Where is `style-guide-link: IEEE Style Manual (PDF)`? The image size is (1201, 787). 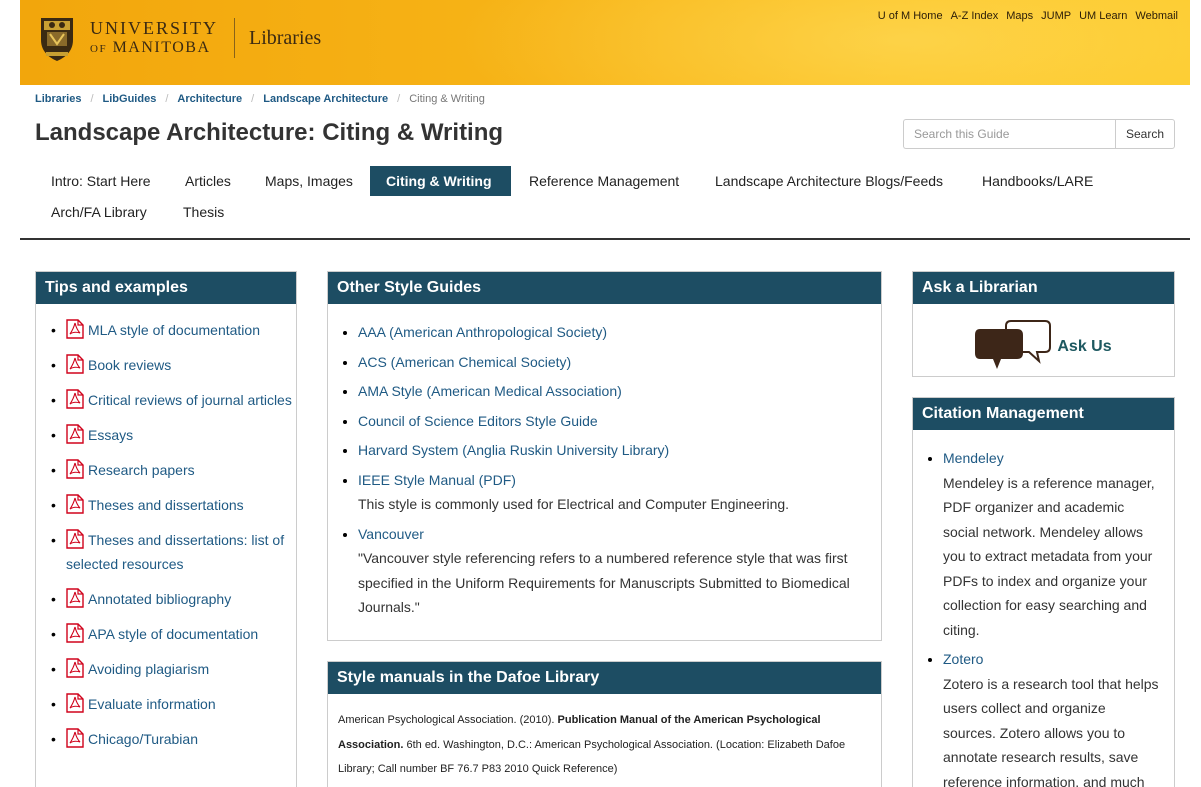 style-guide-link: IEEE Style Manual (PDF) is located at coordinates (437, 480).